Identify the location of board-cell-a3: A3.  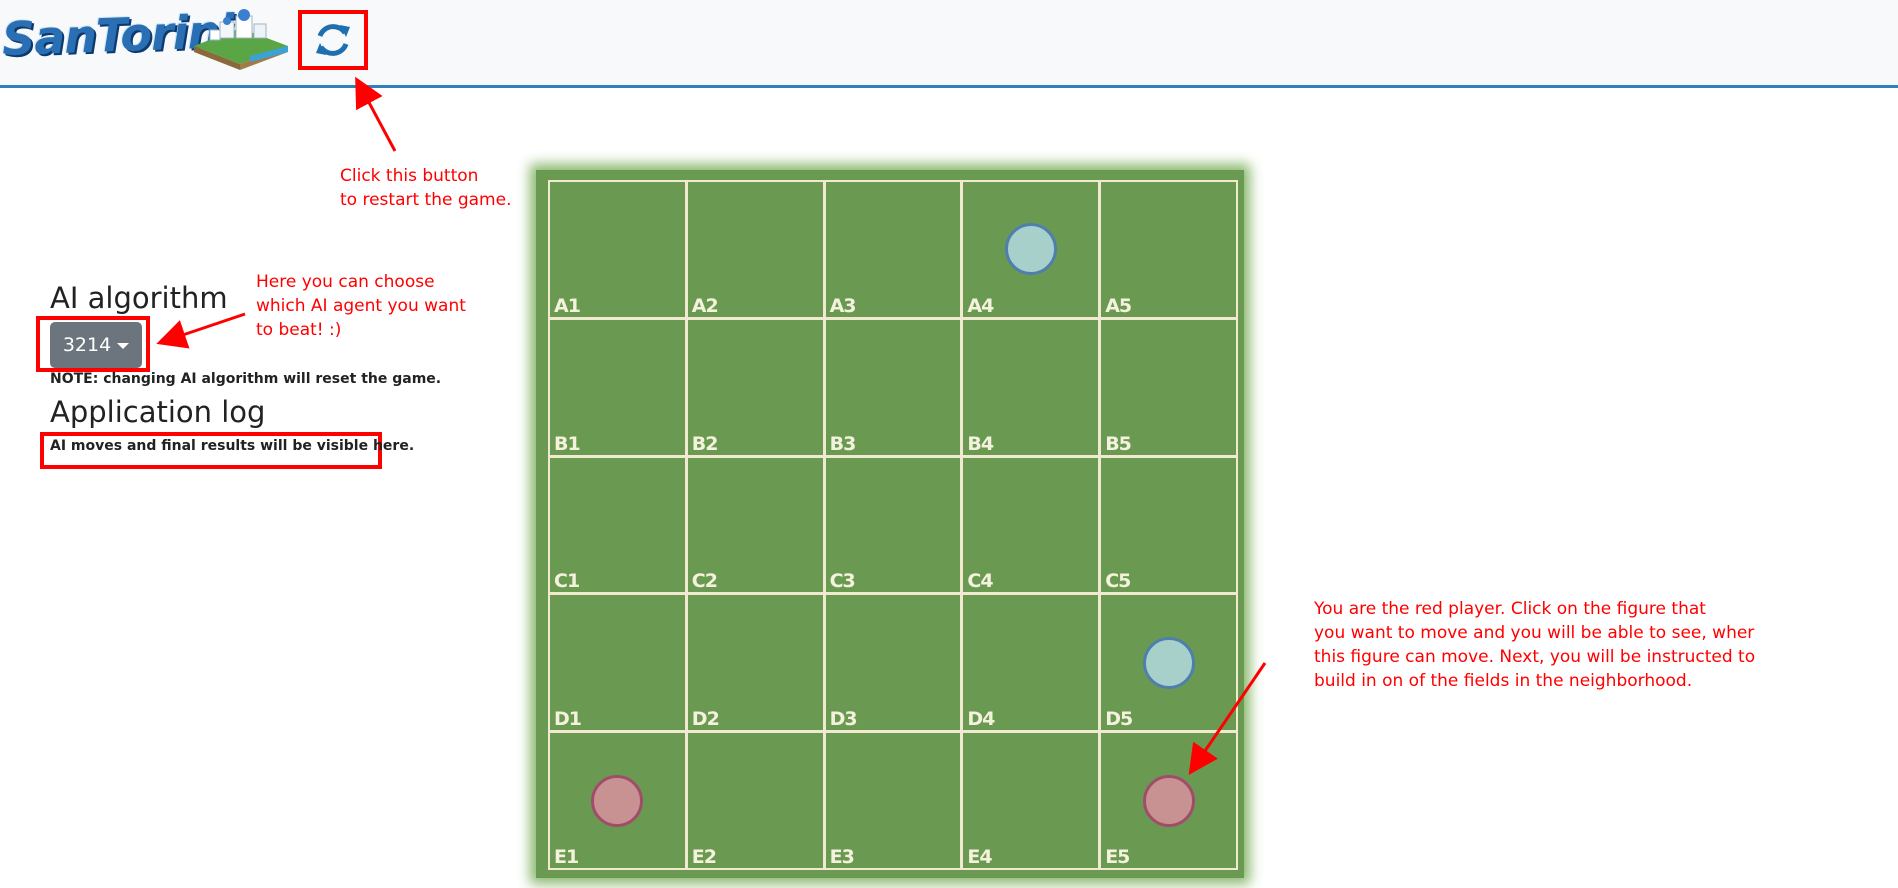
(893, 249).